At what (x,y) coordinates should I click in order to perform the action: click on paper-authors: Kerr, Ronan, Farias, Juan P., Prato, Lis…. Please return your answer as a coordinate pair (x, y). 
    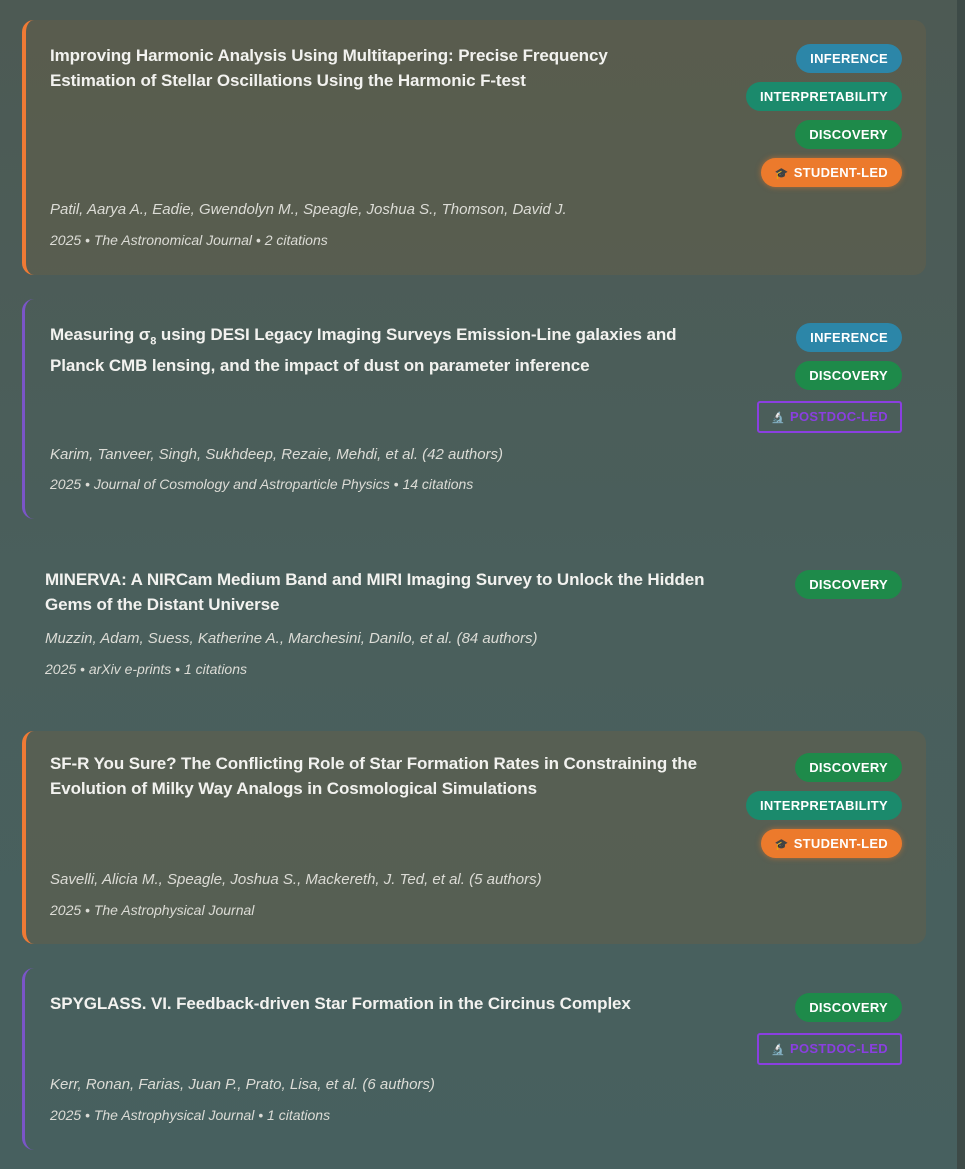
    Looking at the image, I should click on (242, 1084).